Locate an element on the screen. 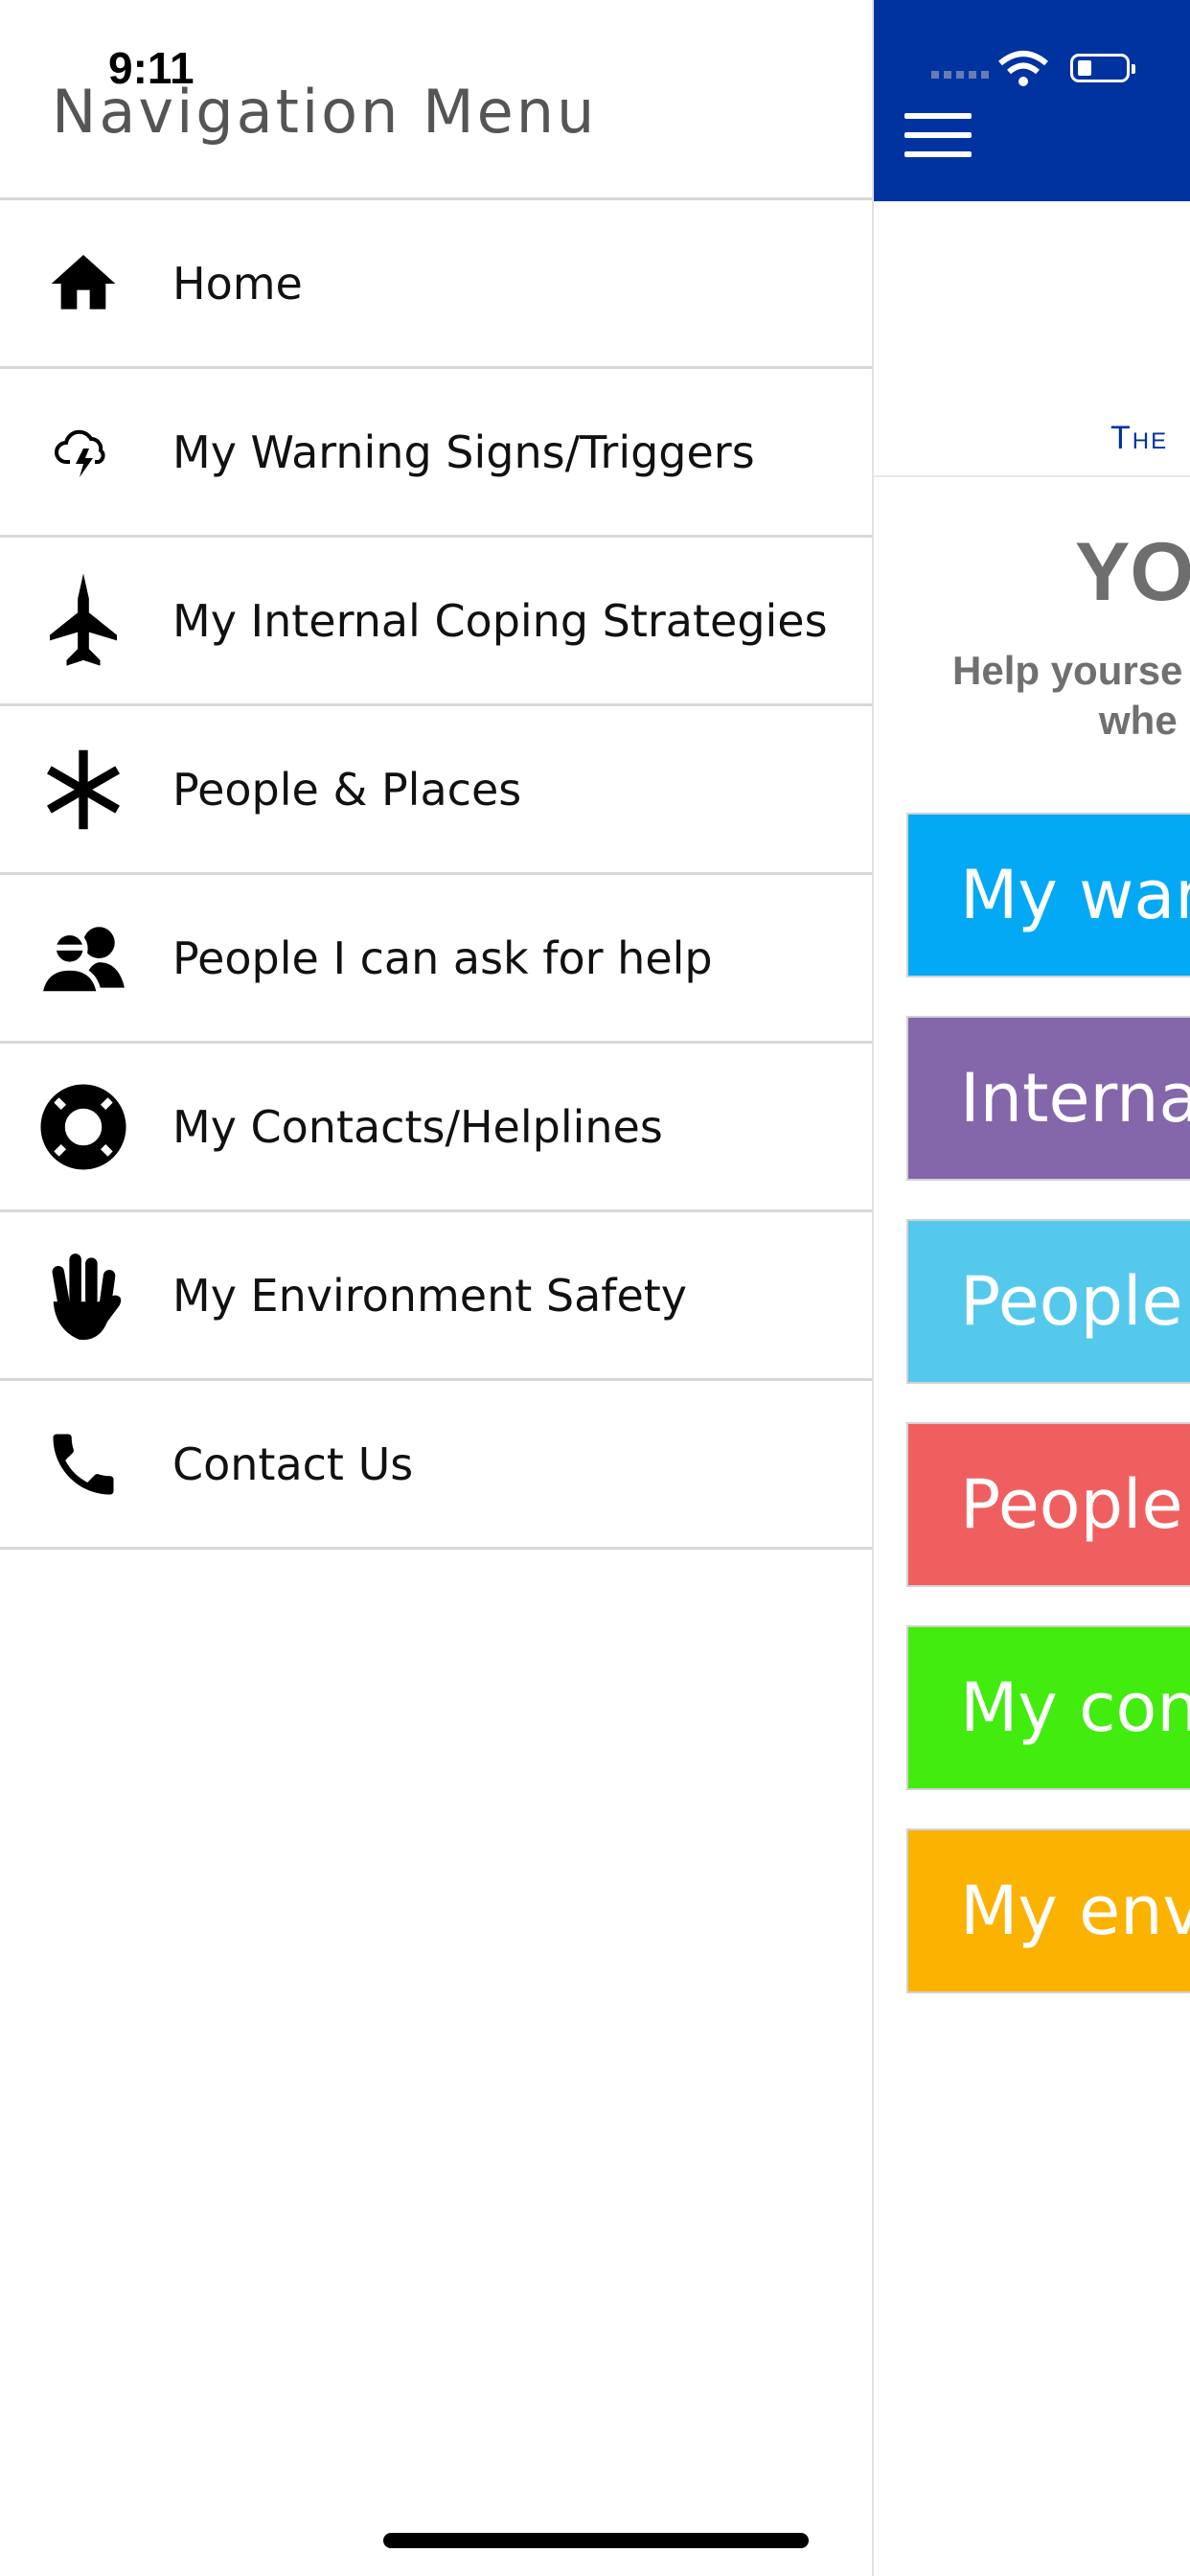  brand-text: The is located at coordinates (1139, 438).